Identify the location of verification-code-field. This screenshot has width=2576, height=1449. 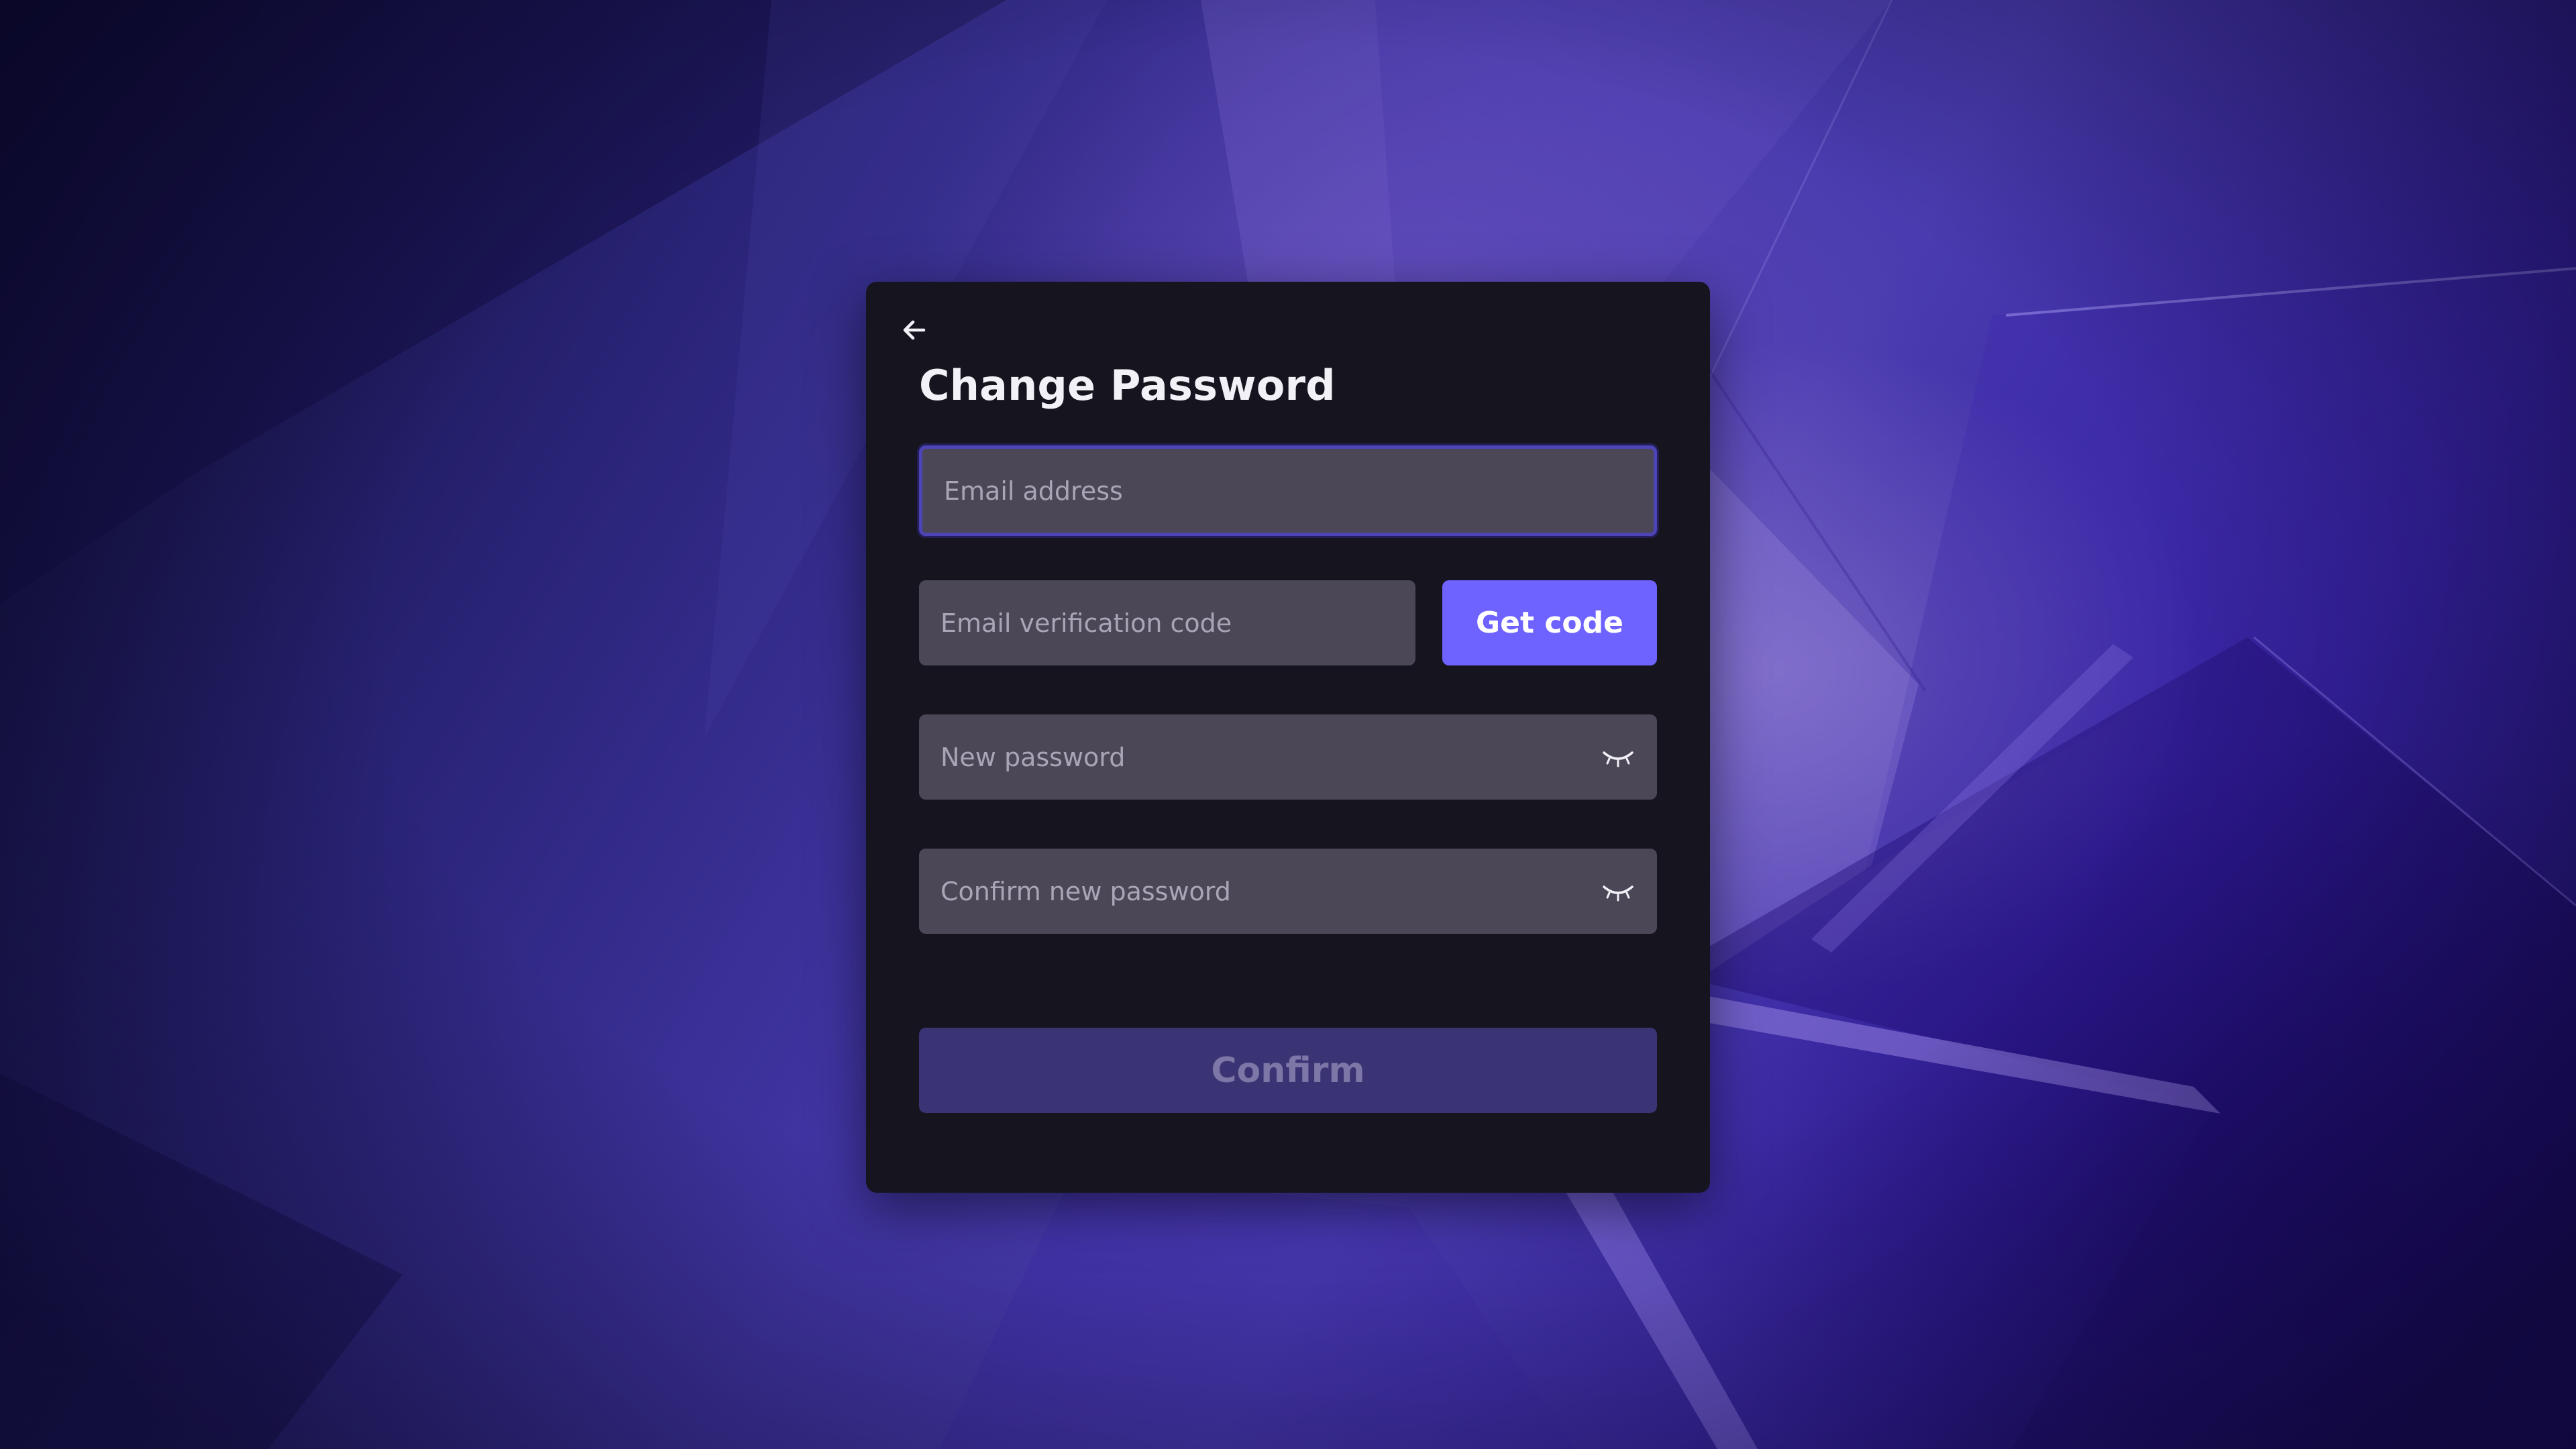
(1167, 622).